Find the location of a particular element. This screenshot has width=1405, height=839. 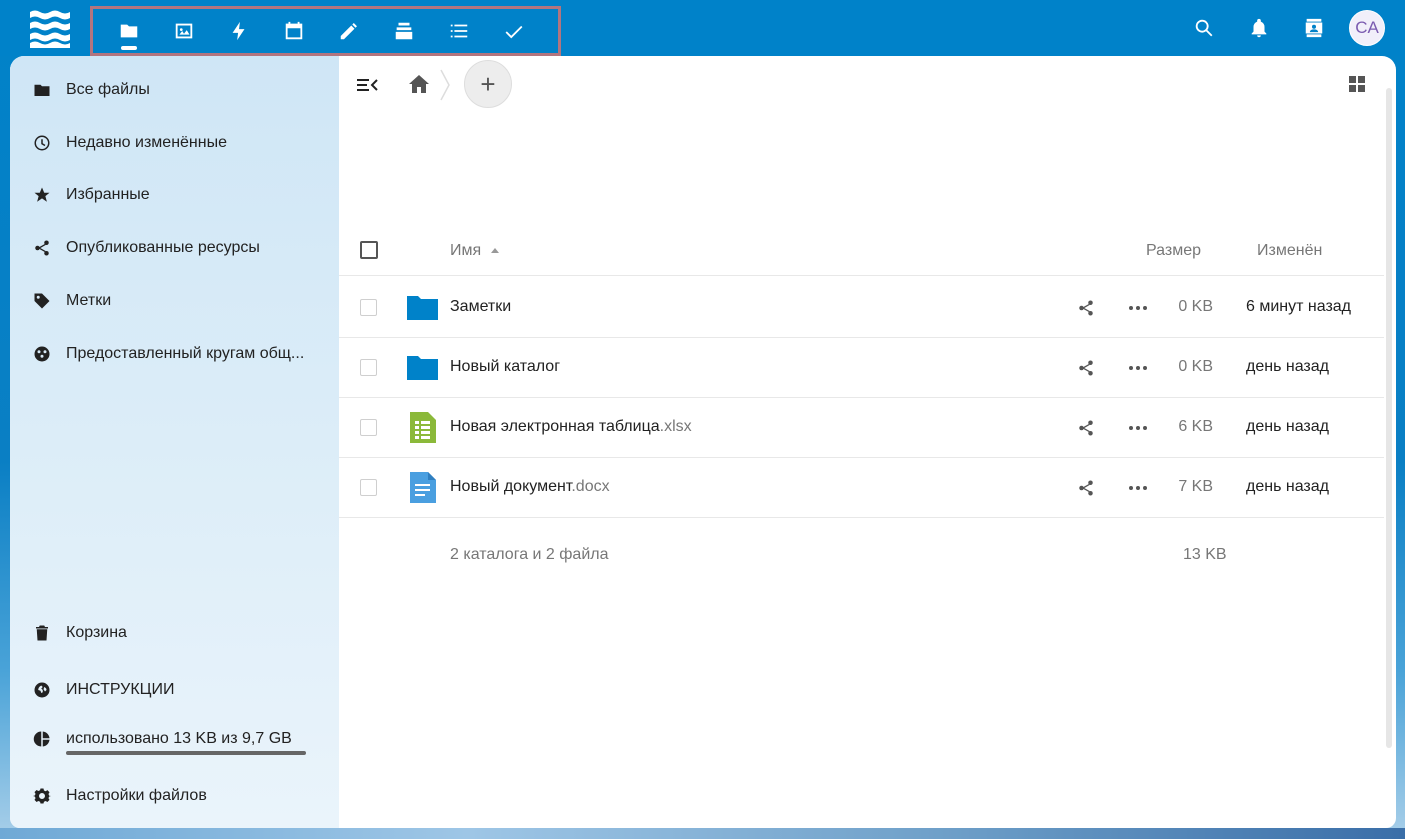

pie-chart-icon is located at coordinates (42, 739).